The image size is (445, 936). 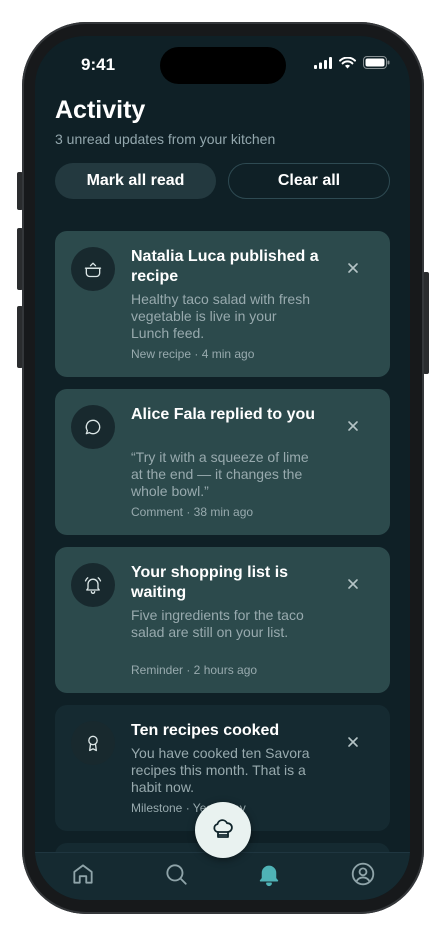 I want to click on bell-ringing-icon, so click(x=93, y=585).